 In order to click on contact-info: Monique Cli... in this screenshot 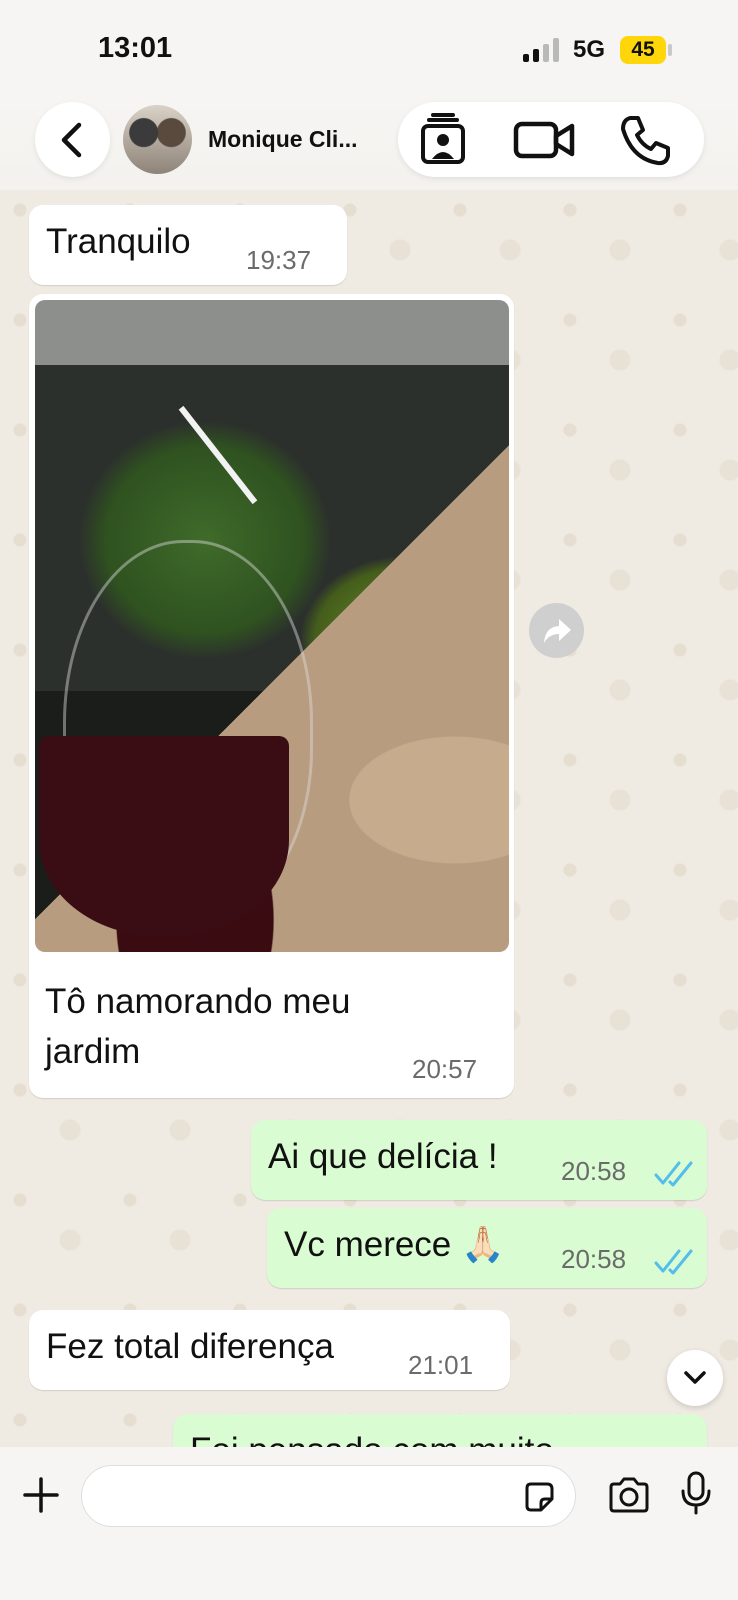, I will do `click(258, 139)`.